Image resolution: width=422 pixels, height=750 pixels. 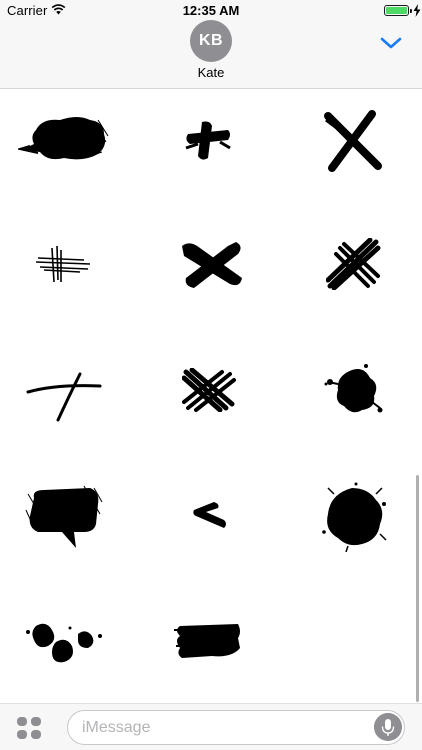 I want to click on sticker-thin-hatch-cross, so click(x=64, y=264).